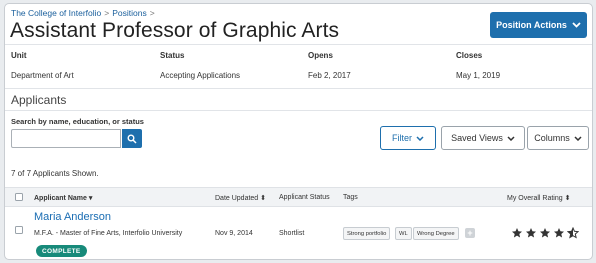 The height and width of the screenshot is (263, 596). What do you see at coordinates (66, 138) in the screenshot?
I see `search-input` at bounding box center [66, 138].